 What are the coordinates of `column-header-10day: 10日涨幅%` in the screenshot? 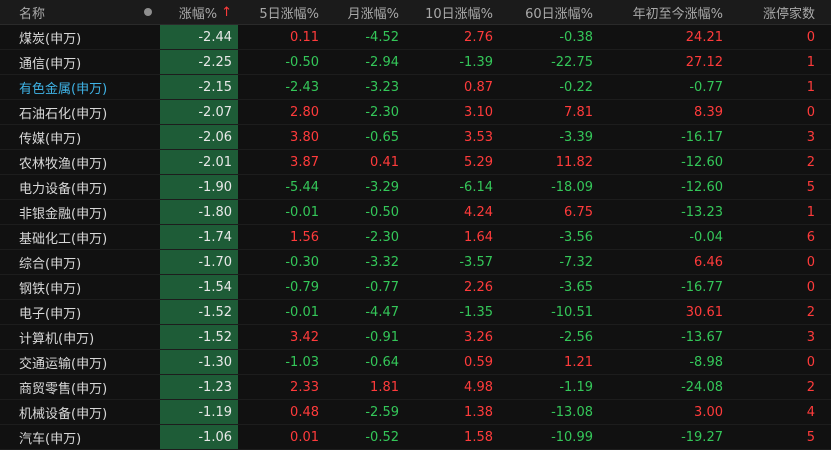 It's located at (452, 12).